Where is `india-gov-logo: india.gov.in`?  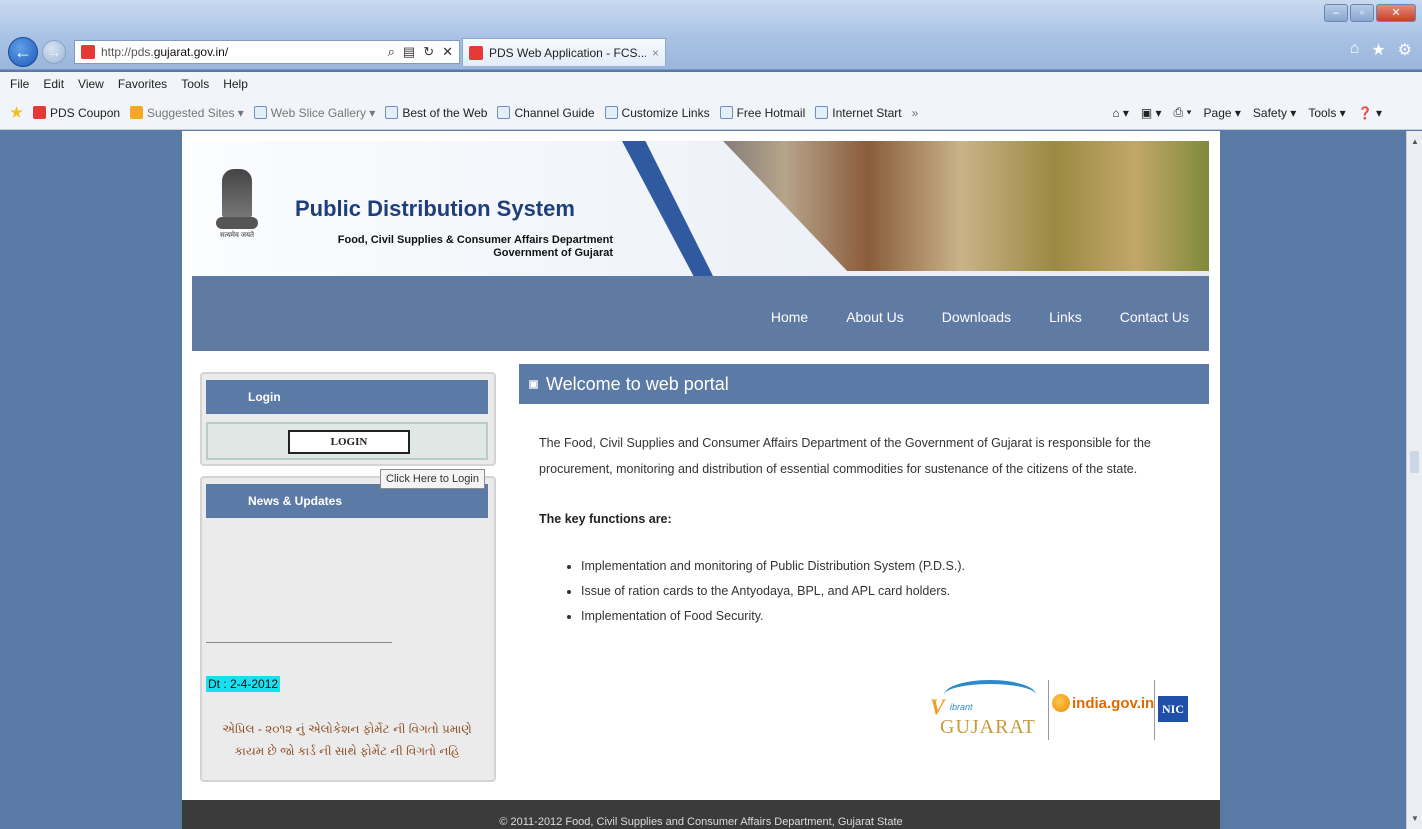 india-gov-logo: india.gov.in is located at coordinates (1103, 703).